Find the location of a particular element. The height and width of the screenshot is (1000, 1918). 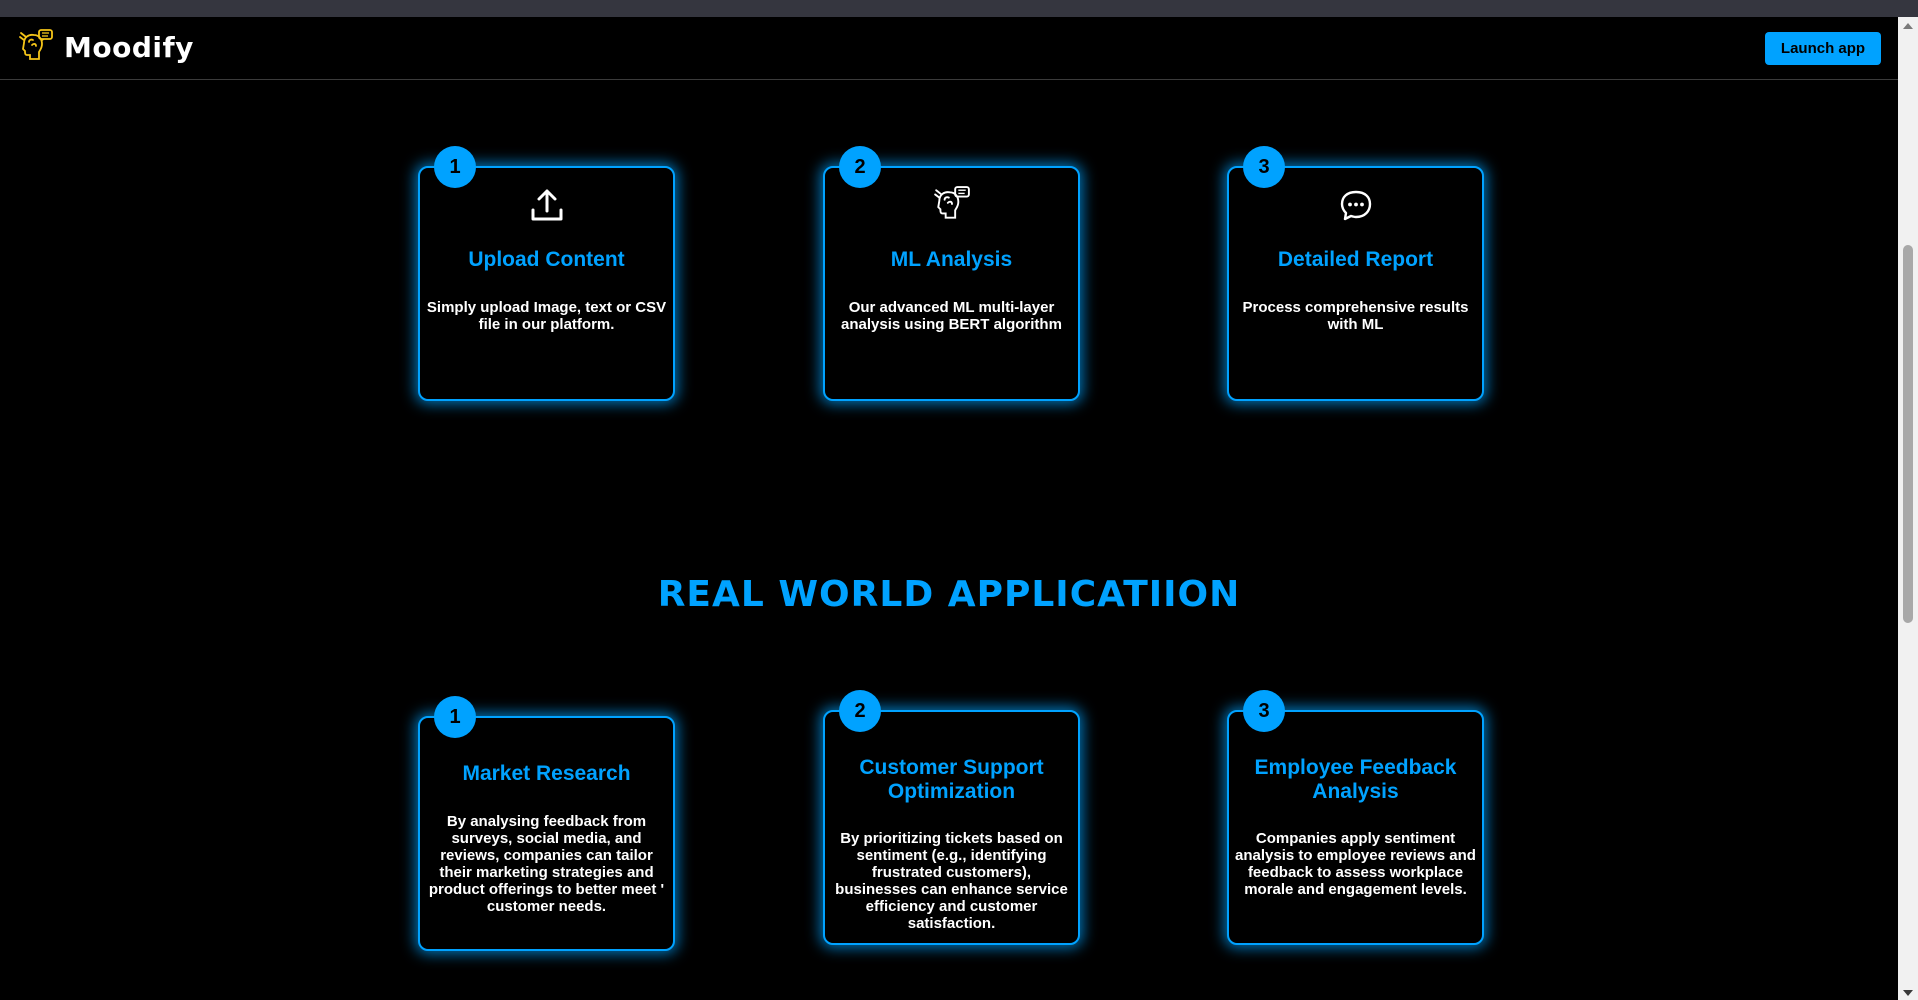

page-scrollbar is located at coordinates (1908, 508).